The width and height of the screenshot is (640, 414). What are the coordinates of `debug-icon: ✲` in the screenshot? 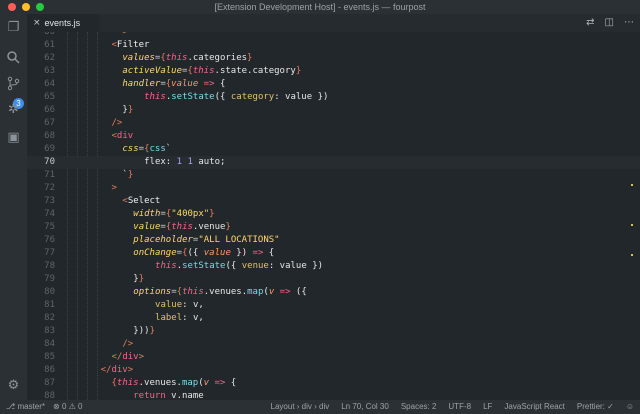 It's located at (13, 109).